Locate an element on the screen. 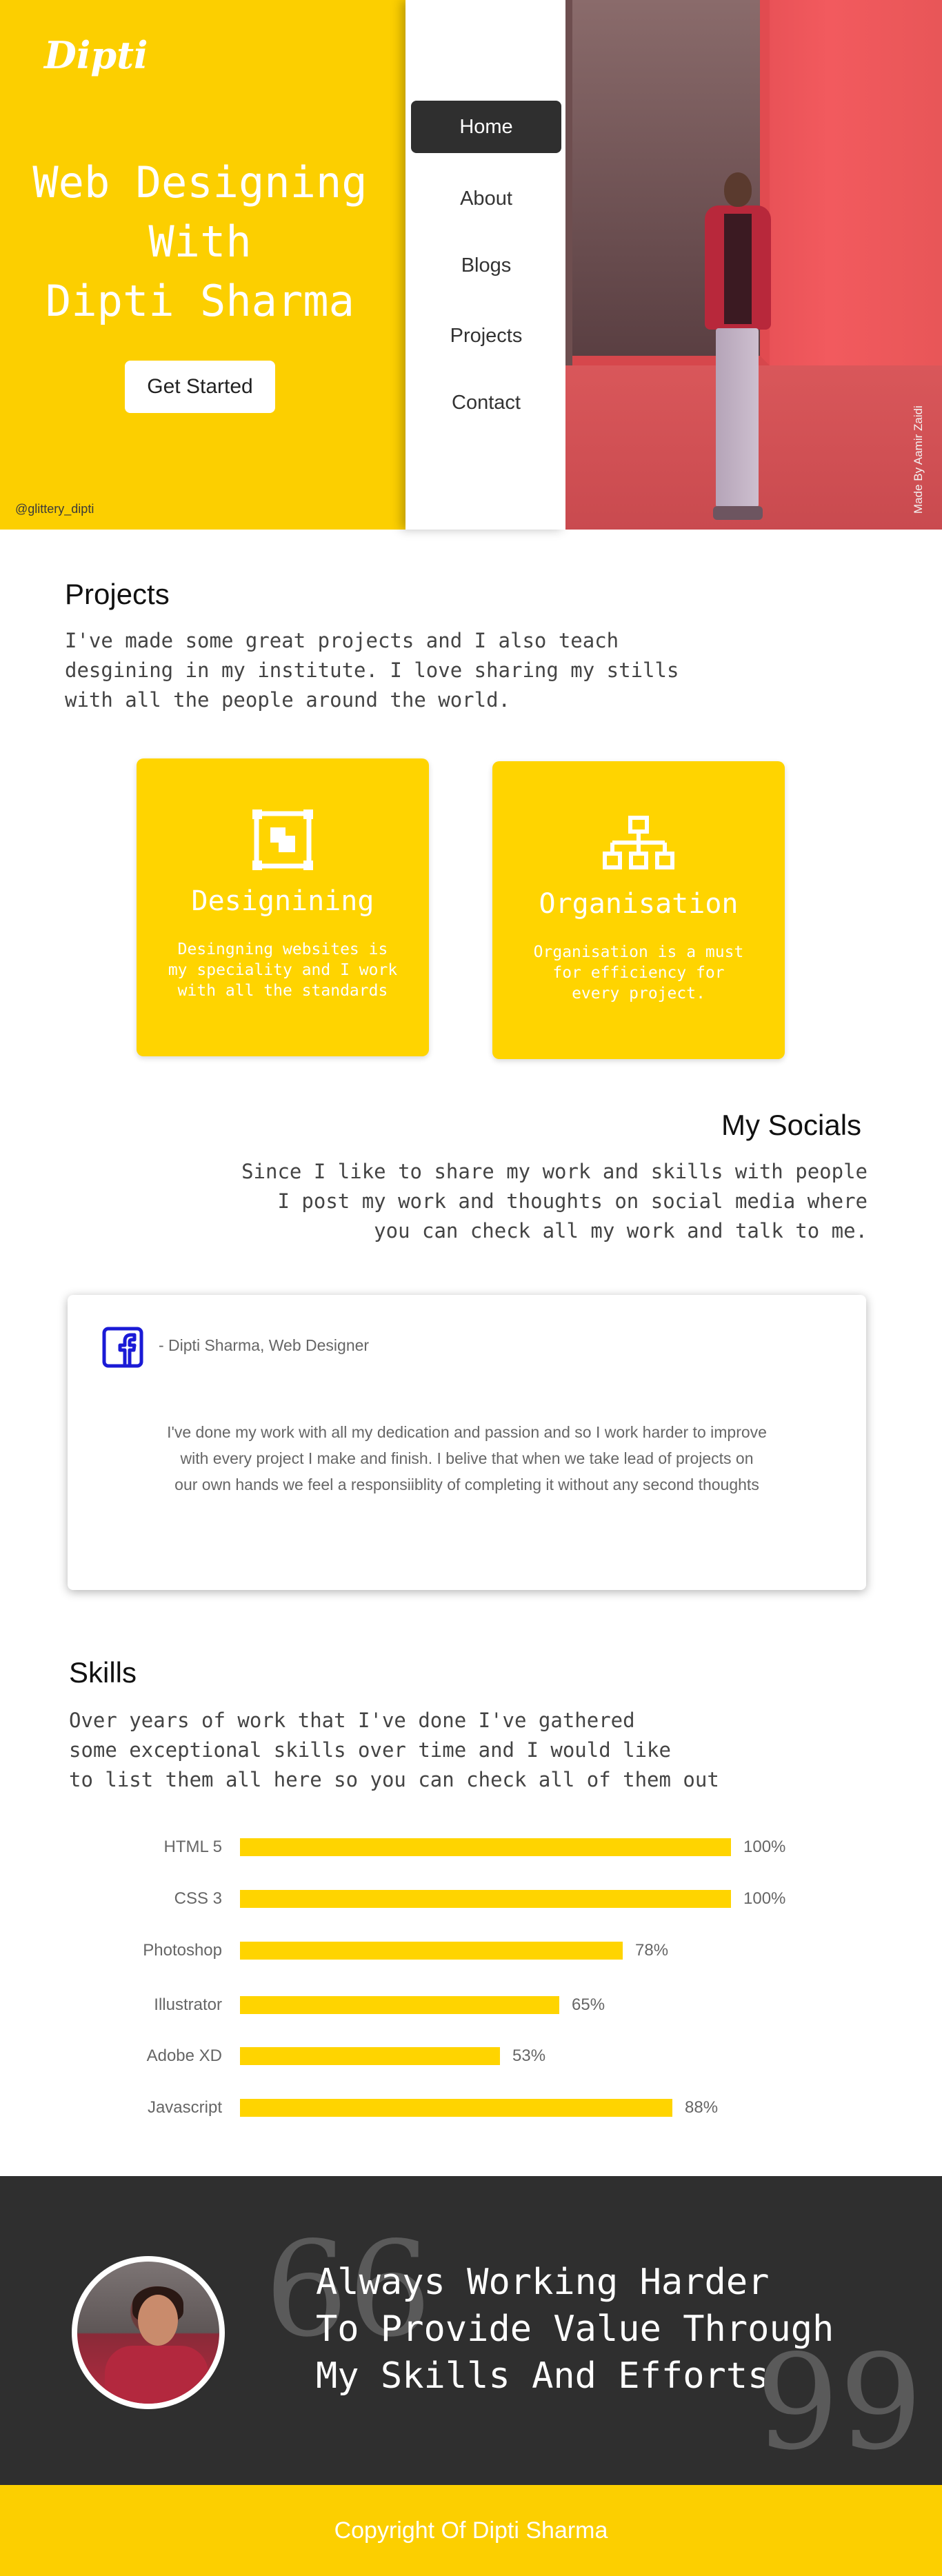  skill-percent: 65% is located at coordinates (588, 2004).